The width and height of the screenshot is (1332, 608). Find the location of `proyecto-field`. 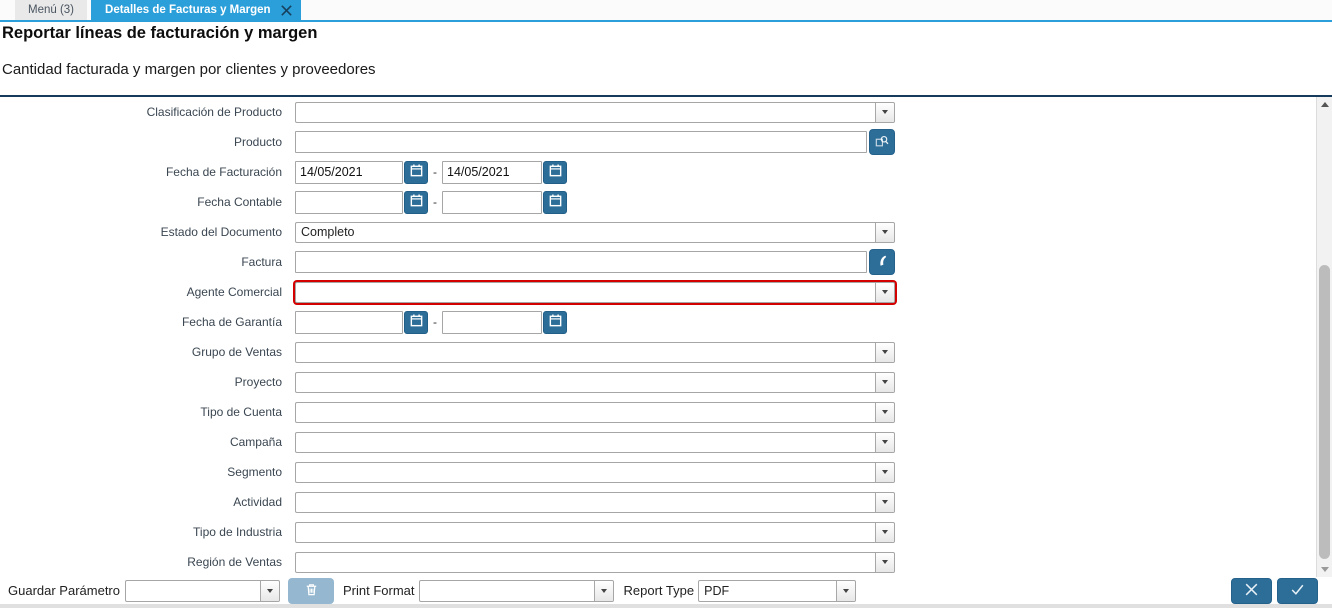

proyecto-field is located at coordinates (595, 382).